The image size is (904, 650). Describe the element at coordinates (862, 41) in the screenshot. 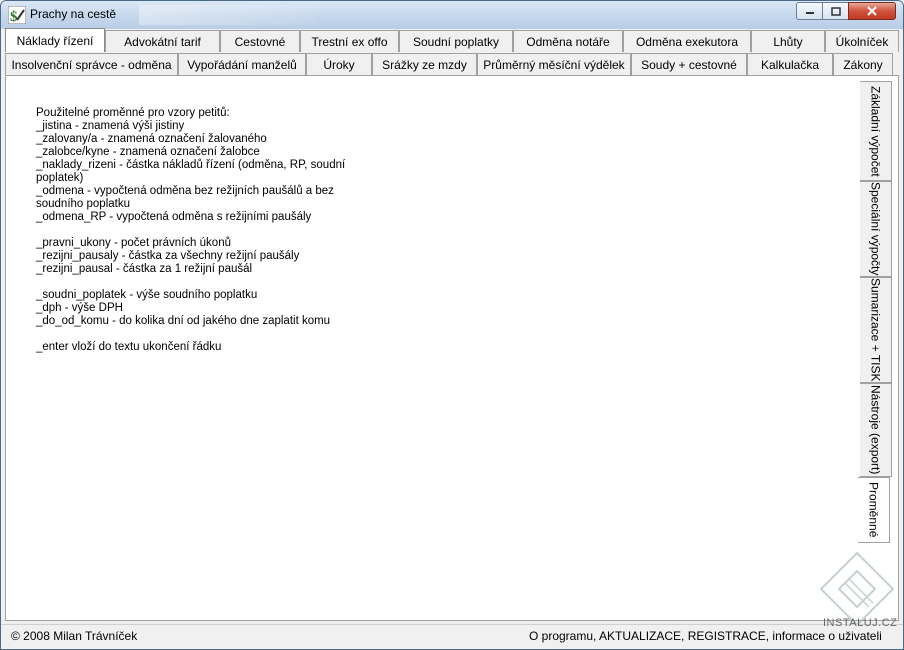

I see `tab-ukolnicek: Úkolníček` at that location.